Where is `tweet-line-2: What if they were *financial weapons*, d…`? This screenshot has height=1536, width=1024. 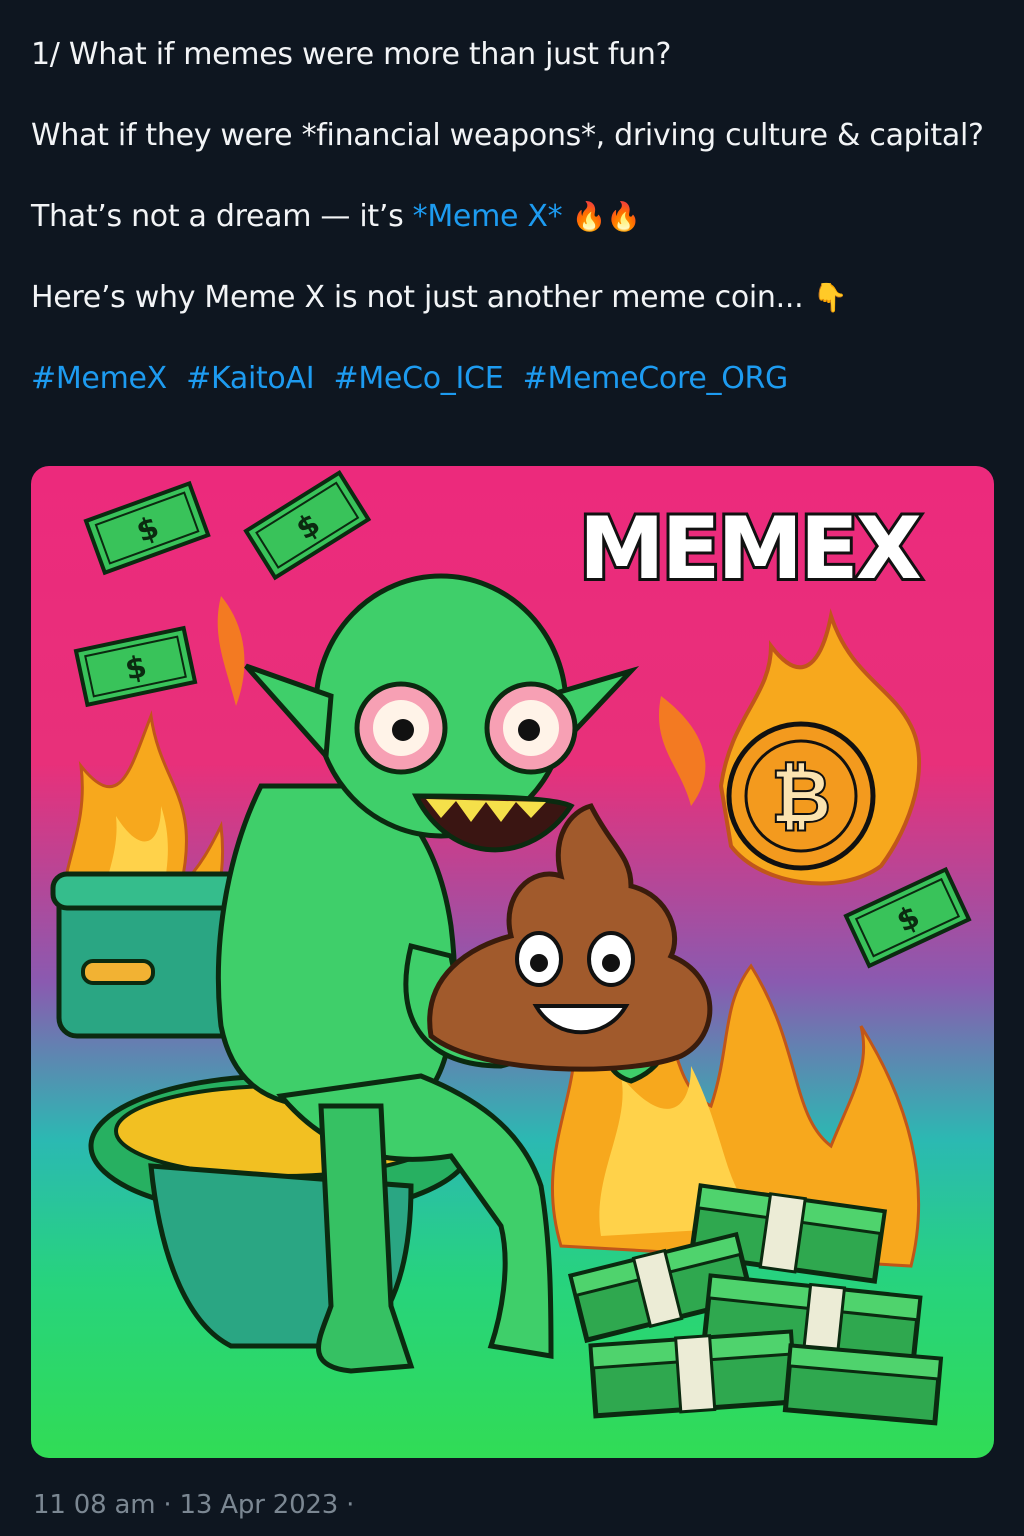 tweet-line-2: What if they were *financial weapons*, d… is located at coordinates (507, 135).